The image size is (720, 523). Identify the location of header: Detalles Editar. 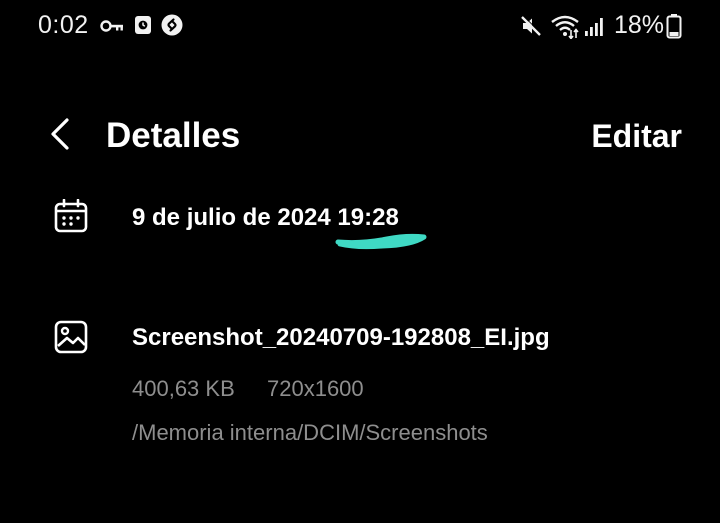
(360, 136).